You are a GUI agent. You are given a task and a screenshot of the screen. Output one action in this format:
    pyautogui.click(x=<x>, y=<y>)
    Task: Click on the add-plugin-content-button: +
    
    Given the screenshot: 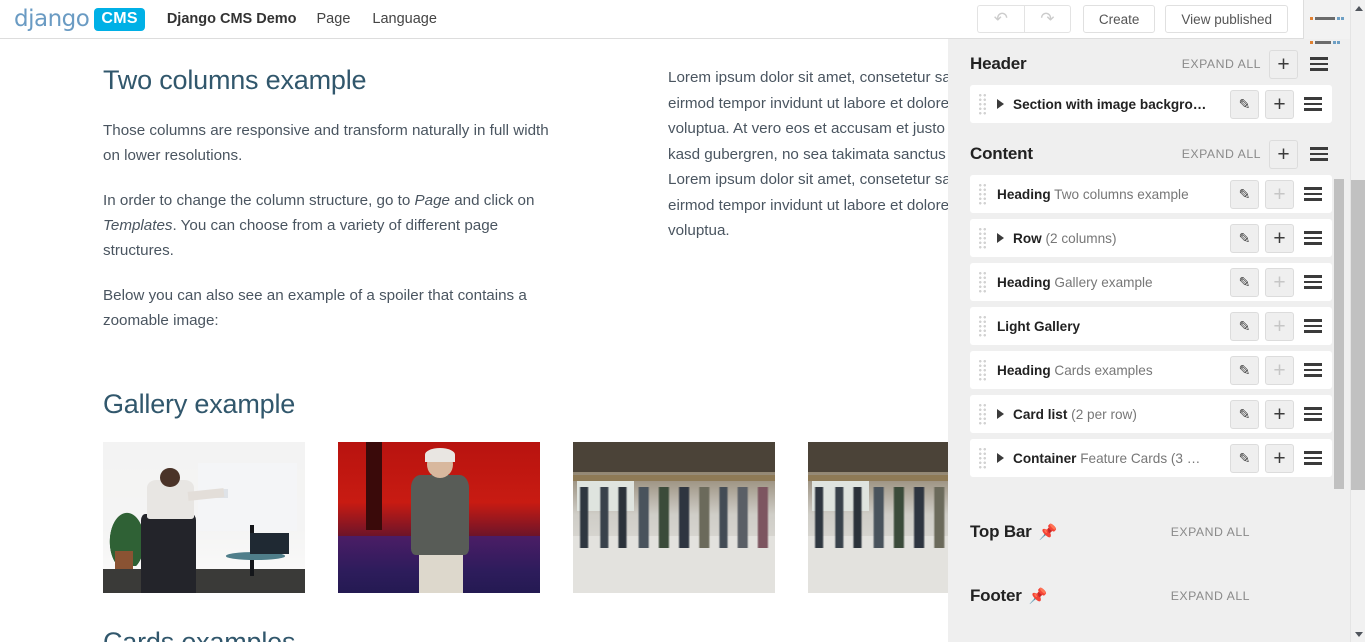 What is the action you would take?
    pyautogui.click(x=1283, y=154)
    